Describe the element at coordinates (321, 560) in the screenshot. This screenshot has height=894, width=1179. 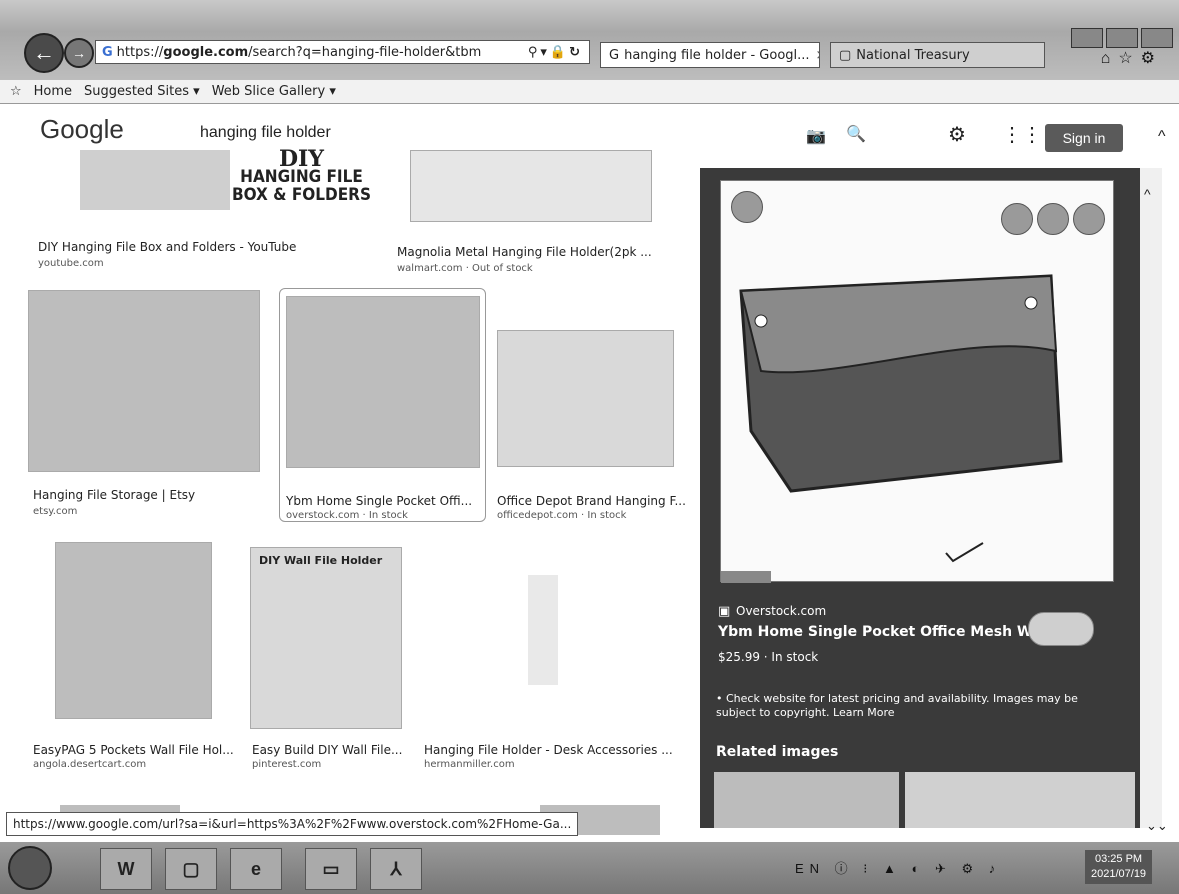
I see `thumbnail-text: DIY Wall File Holder` at that location.